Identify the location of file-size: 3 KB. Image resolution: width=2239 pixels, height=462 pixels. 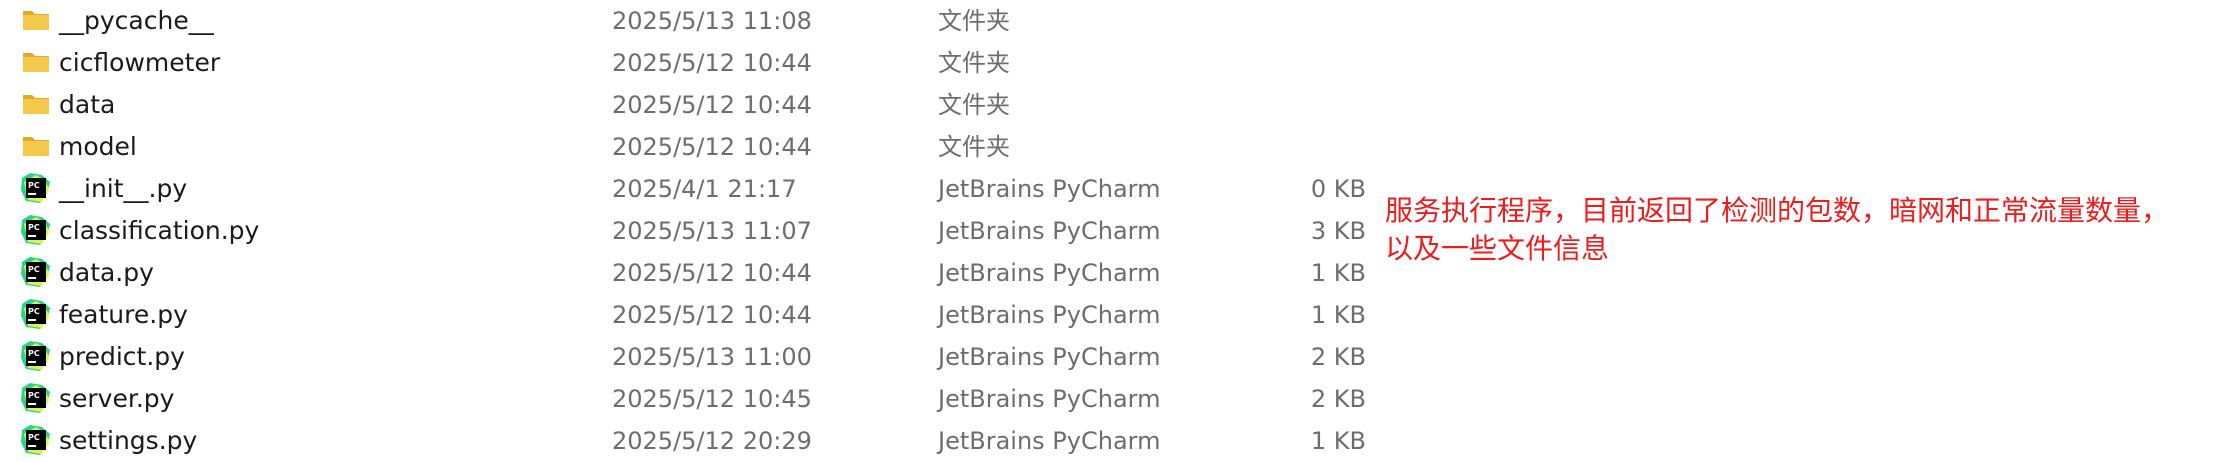
(1338, 231).